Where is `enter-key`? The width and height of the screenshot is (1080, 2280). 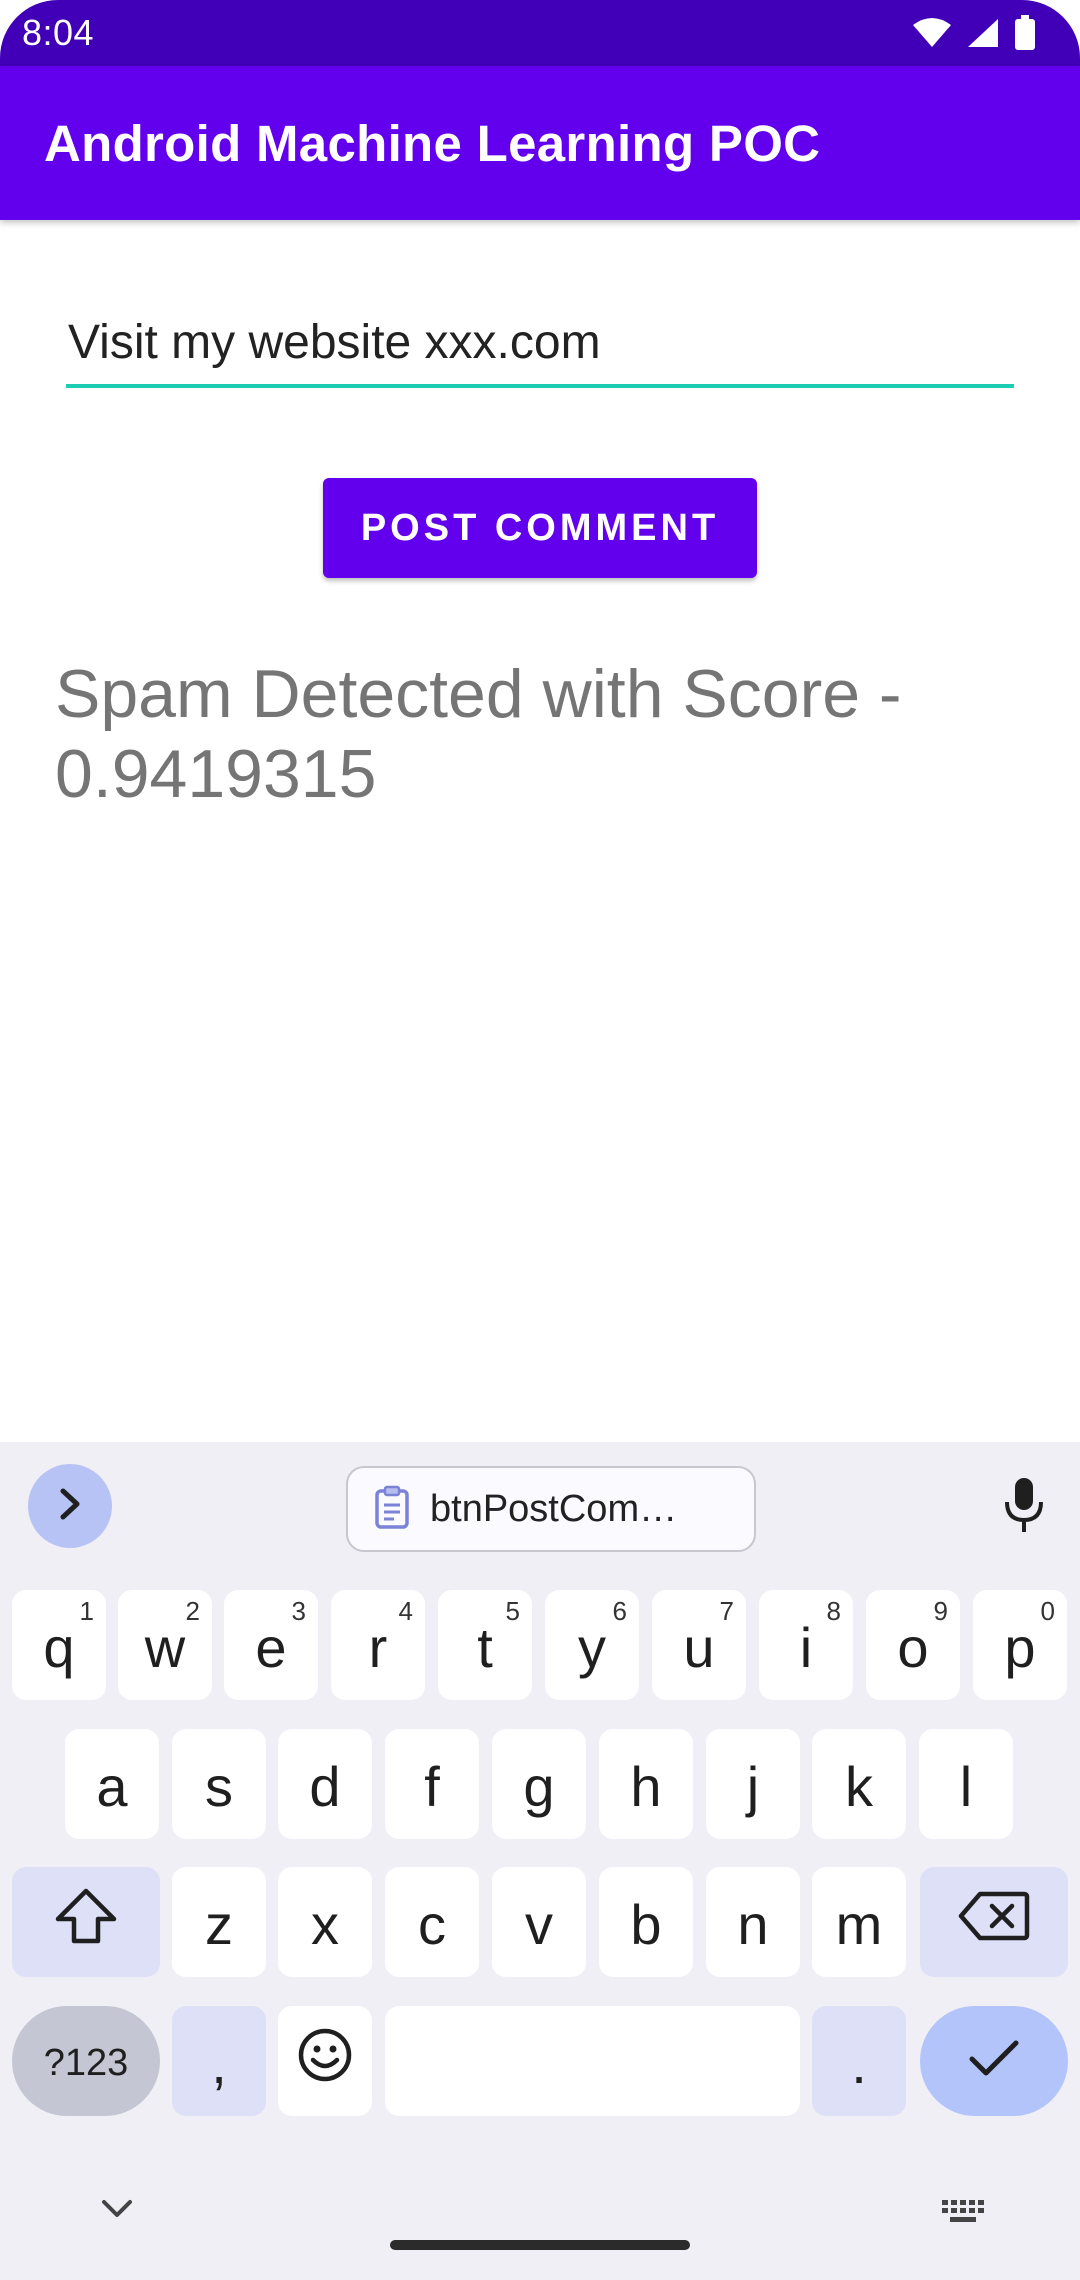
enter-key is located at coordinates (994, 2061).